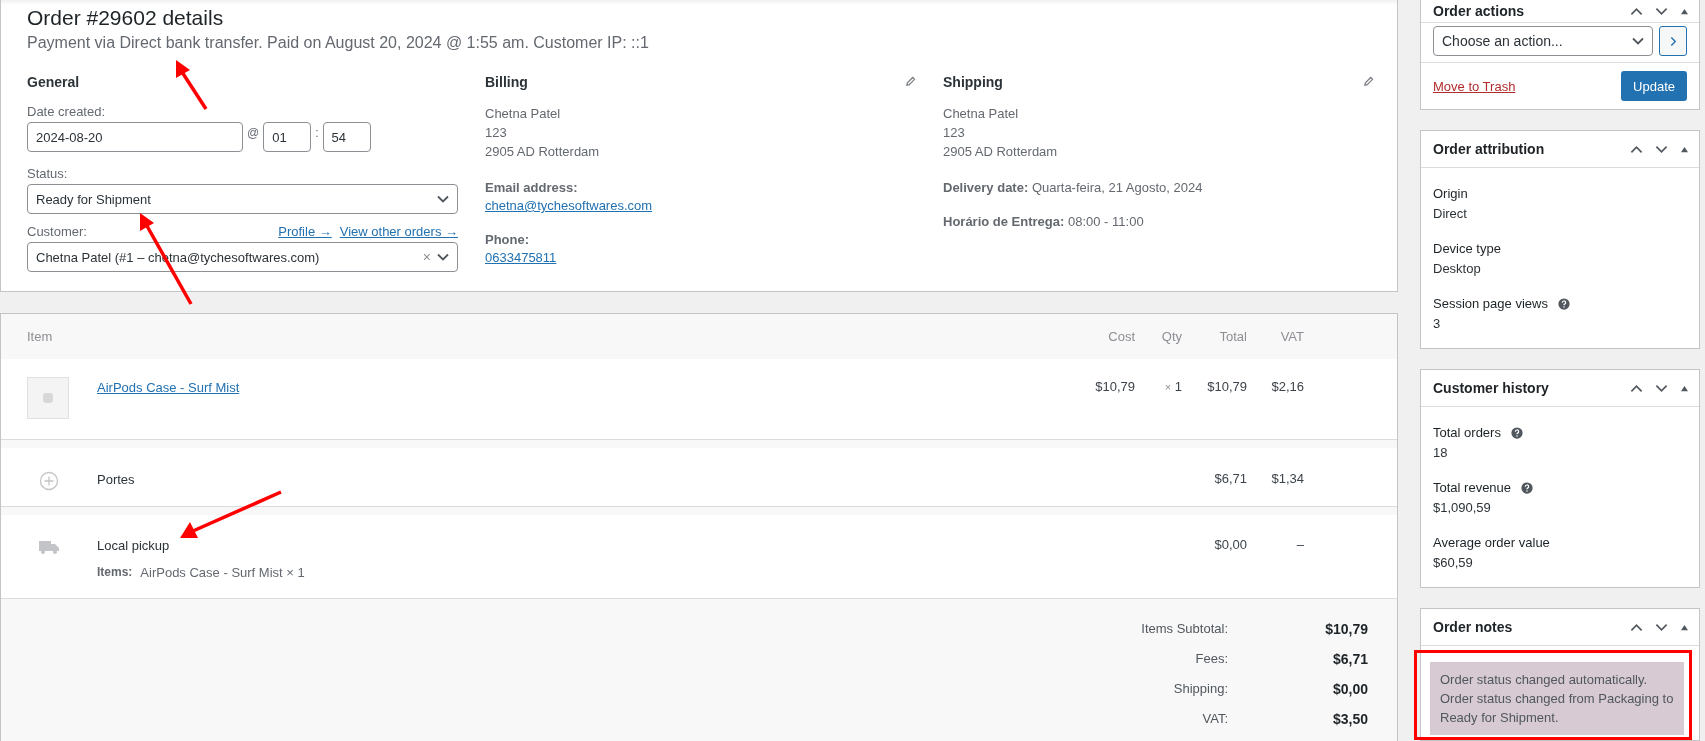 This screenshot has height=741, width=1705. I want to click on field-label: Email address:, so click(532, 188).